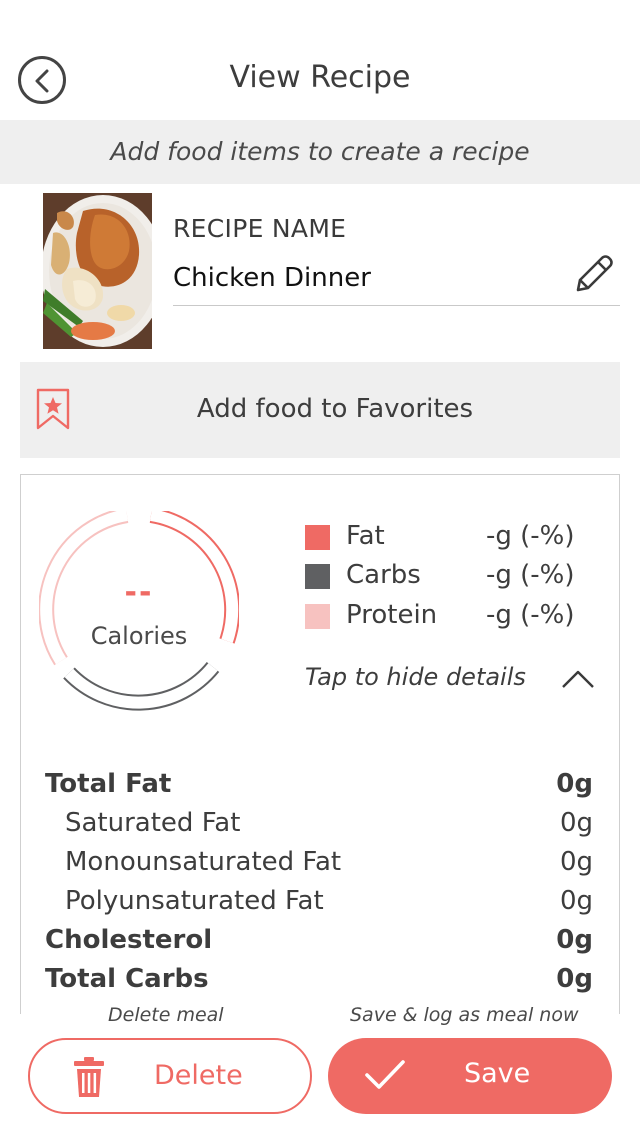  I want to click on chevron-up-icon, so click(578, 679).